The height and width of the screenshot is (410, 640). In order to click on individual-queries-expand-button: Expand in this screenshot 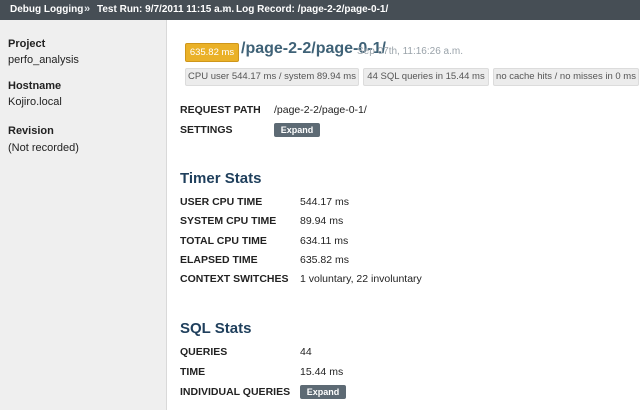, I will do `click(323, 392)`.